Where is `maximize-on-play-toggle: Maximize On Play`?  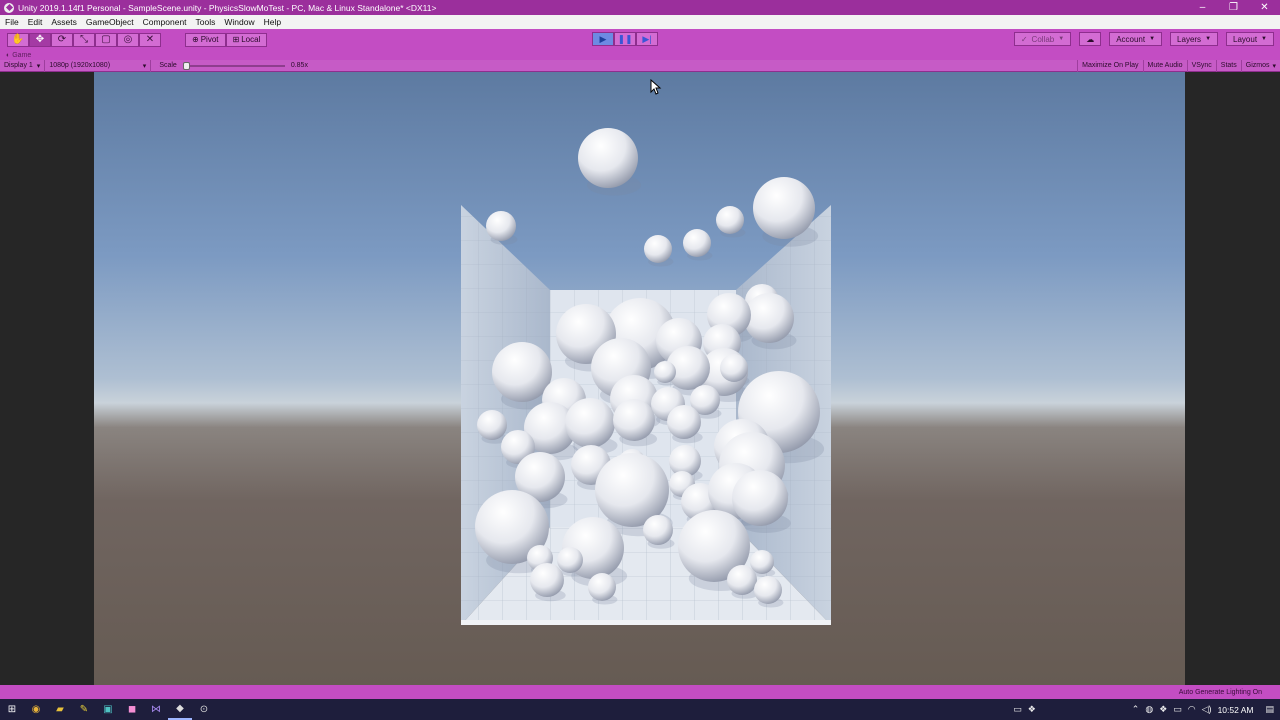 maximize-on-play-toggle: Maximize On Play is located at coordinates (1109, 65).